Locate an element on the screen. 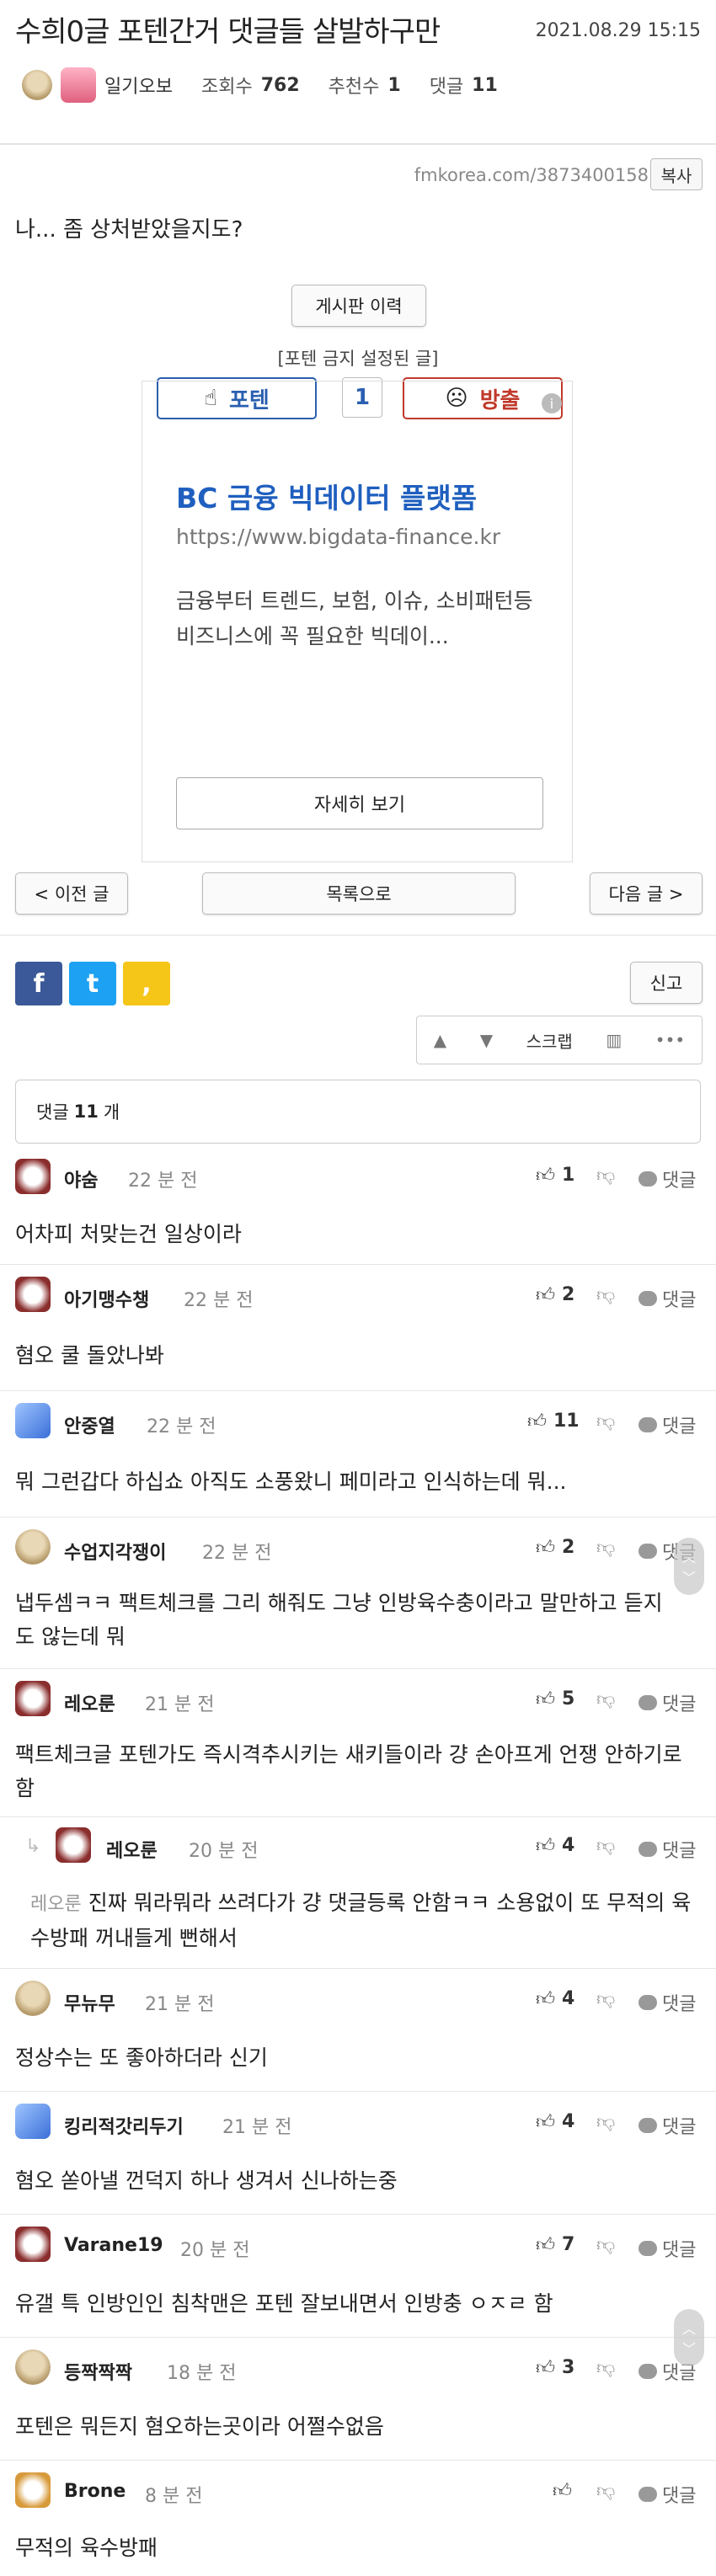  next-post-button: 다음 글 > is located at coordinates (647, 893).